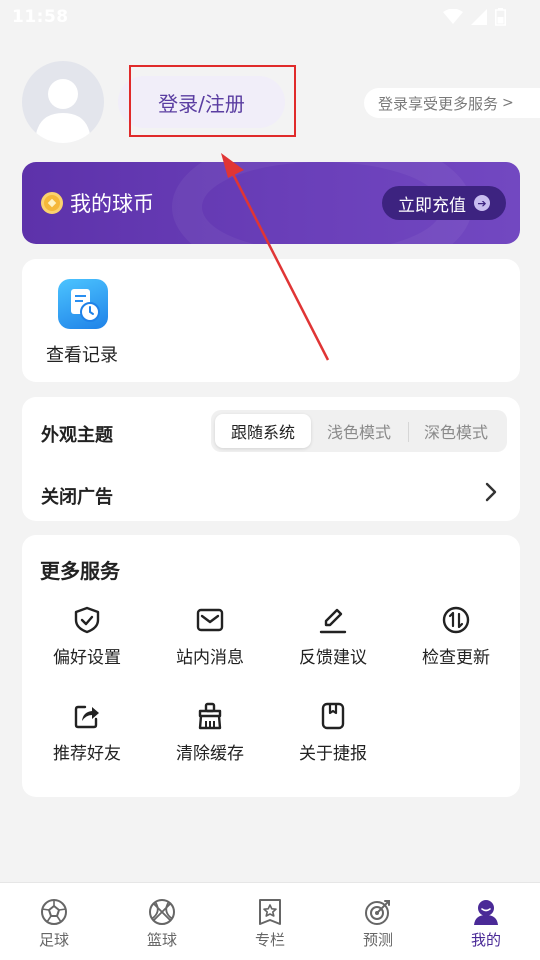 This screenshot has width=540, height=960. Describe the element at coordinates (87, 658) in the screenshot. I see `service-label: 偏好设置` at that location.